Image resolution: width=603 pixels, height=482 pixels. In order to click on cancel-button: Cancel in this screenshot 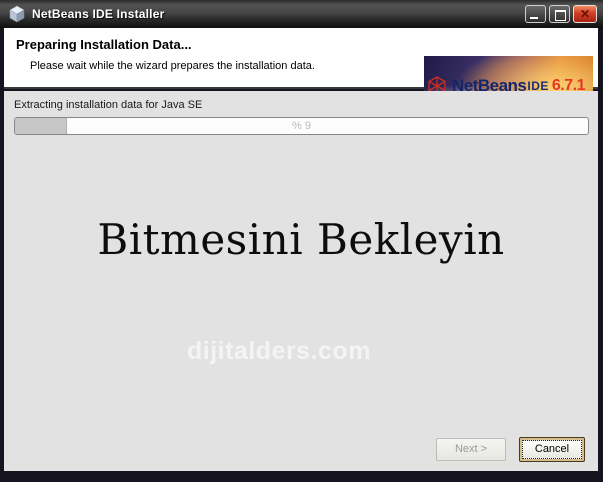, I will do `click(552, 449)`.